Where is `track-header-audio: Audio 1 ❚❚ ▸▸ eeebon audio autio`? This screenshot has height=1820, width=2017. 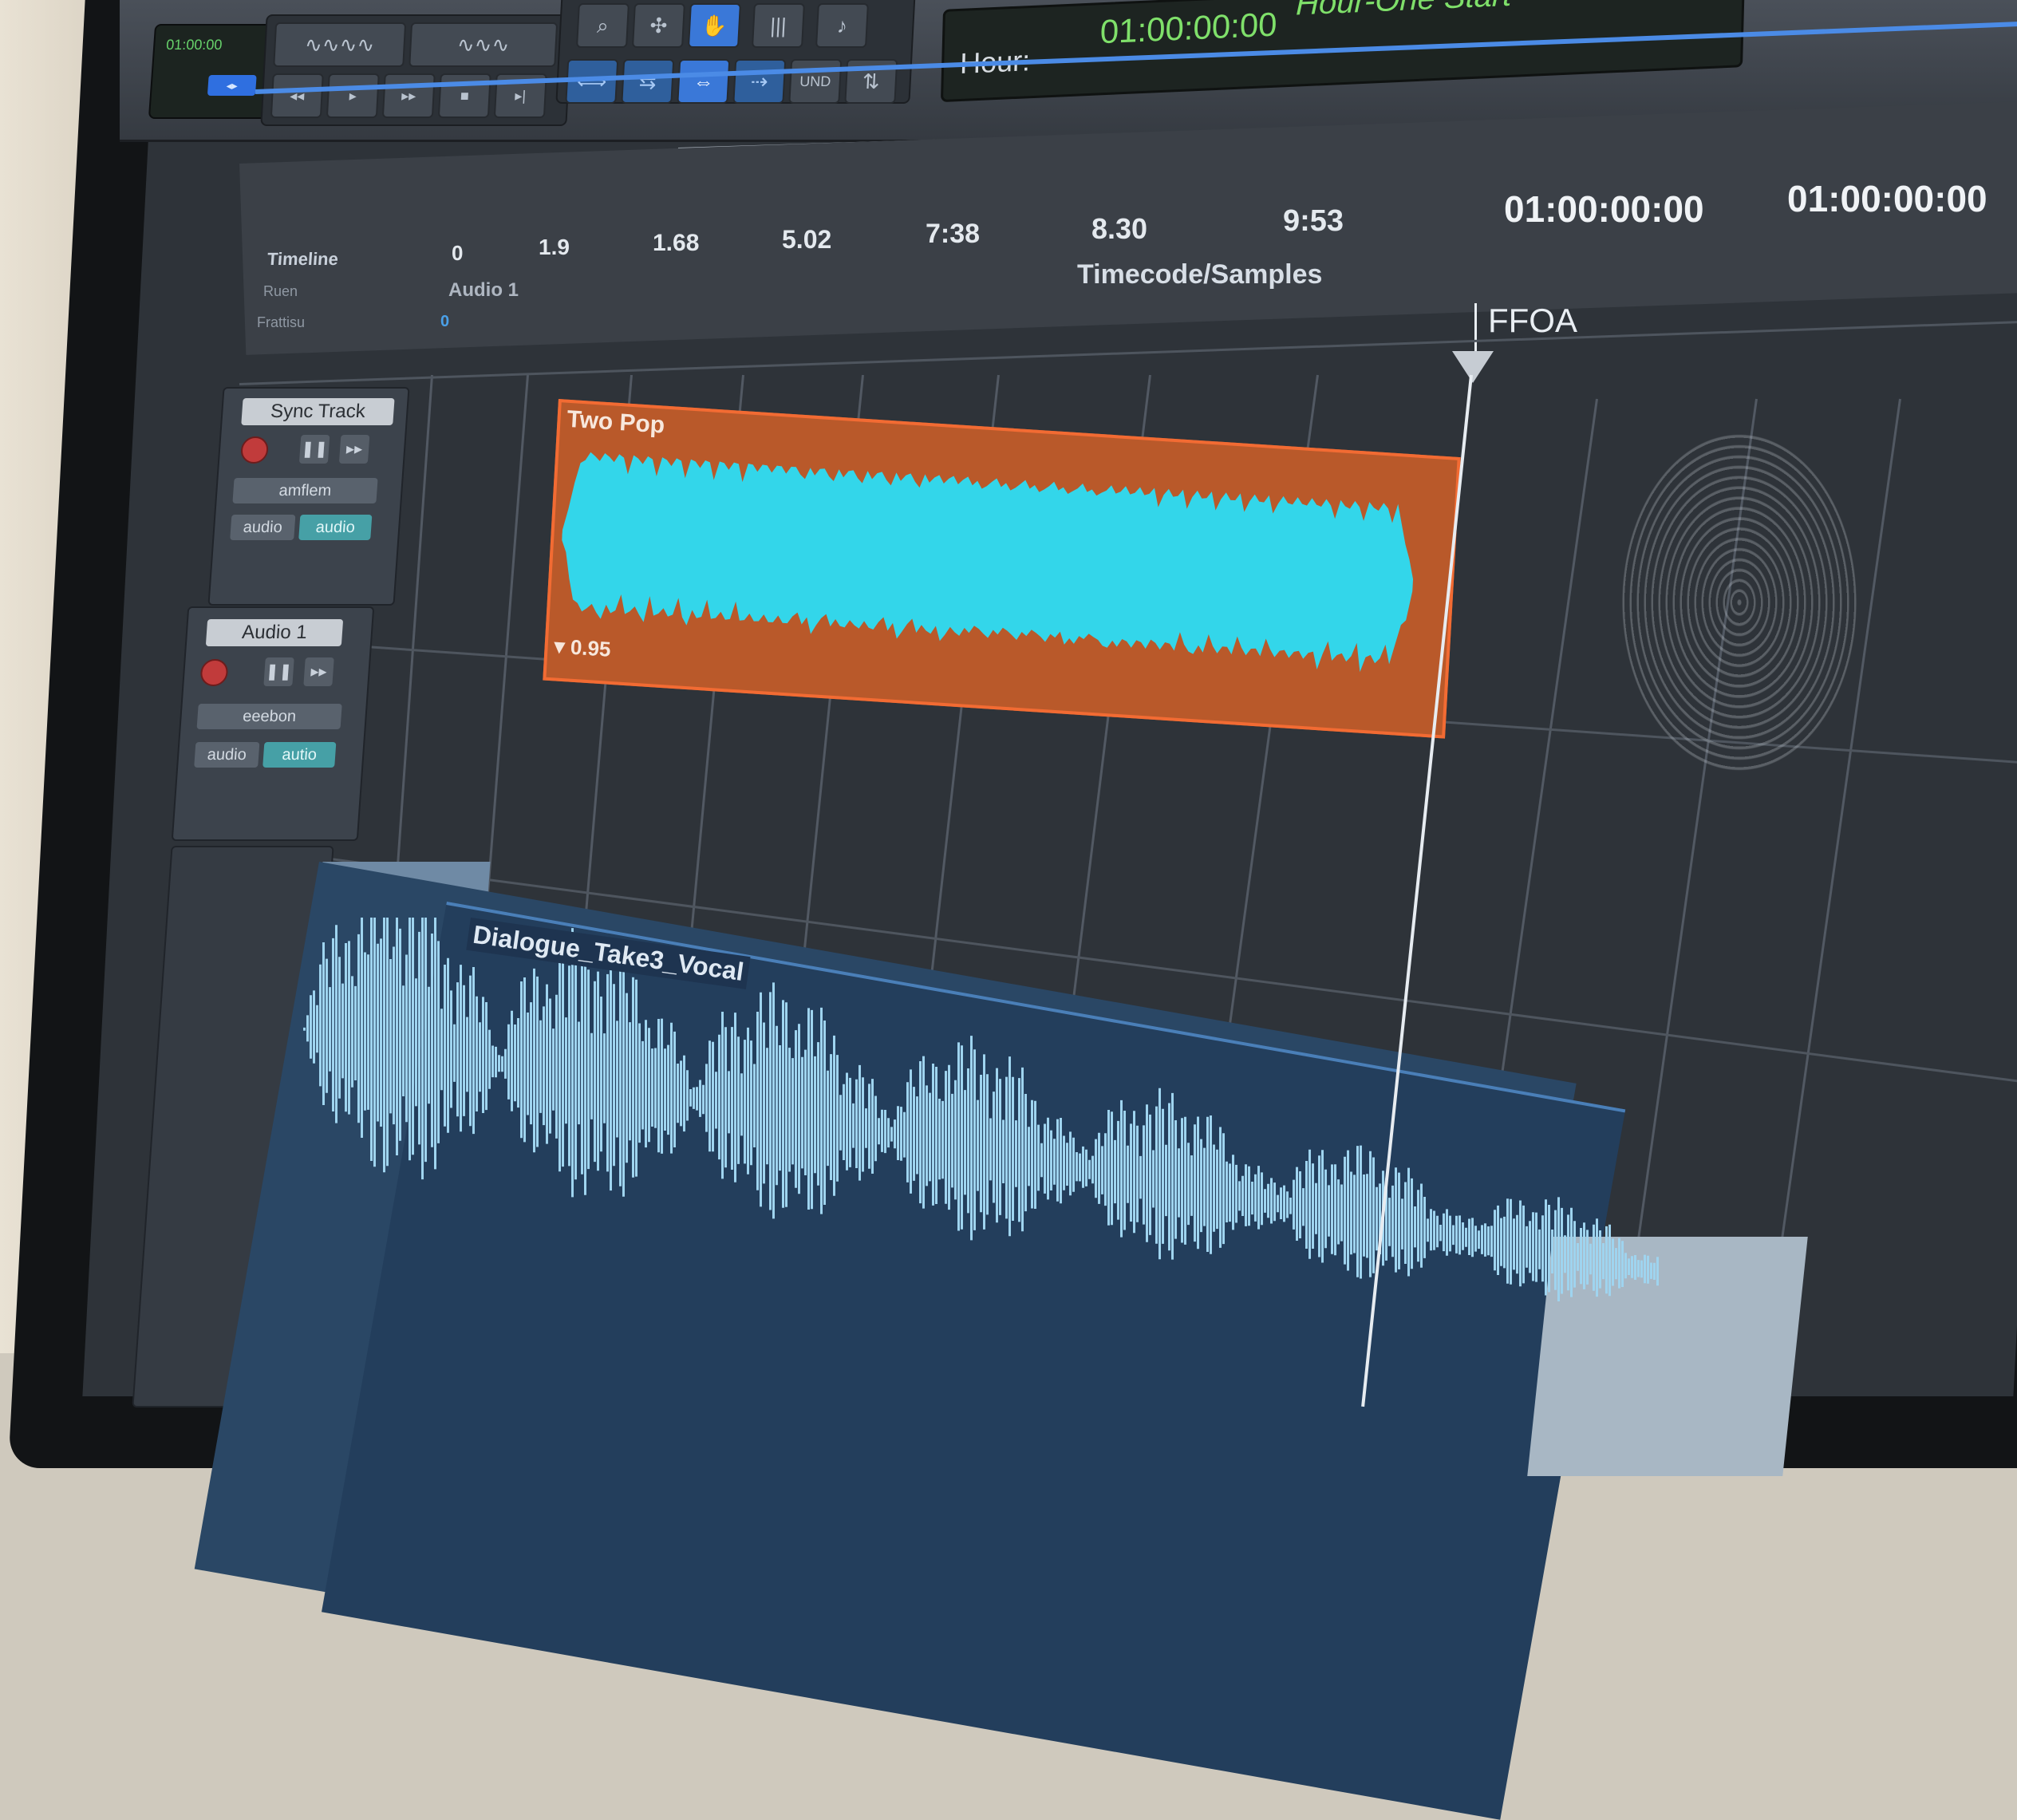
track-header-audio: Audio 1 ❚❚ ▸▸ eeebon audio autio is located at coordinates (273, 723).